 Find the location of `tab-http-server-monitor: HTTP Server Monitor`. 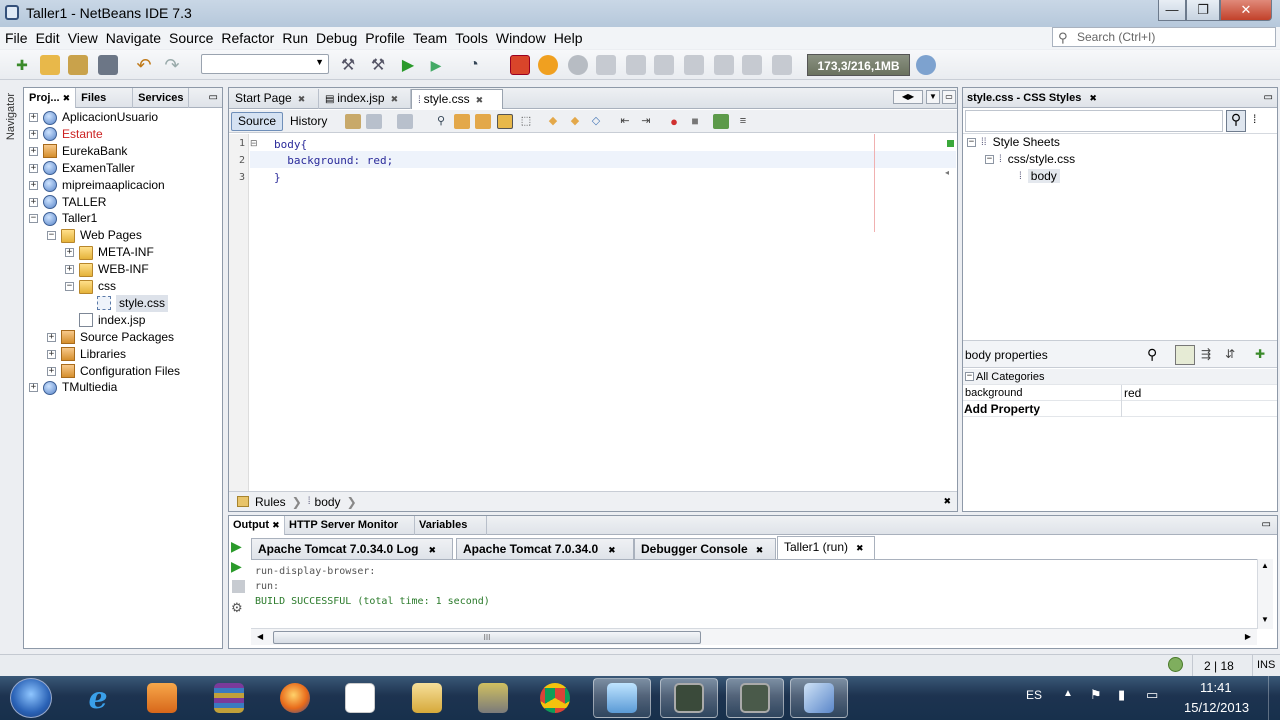

tab-http-server-monitor: HTTP Server Monitor is located at coordinates (350, 525).